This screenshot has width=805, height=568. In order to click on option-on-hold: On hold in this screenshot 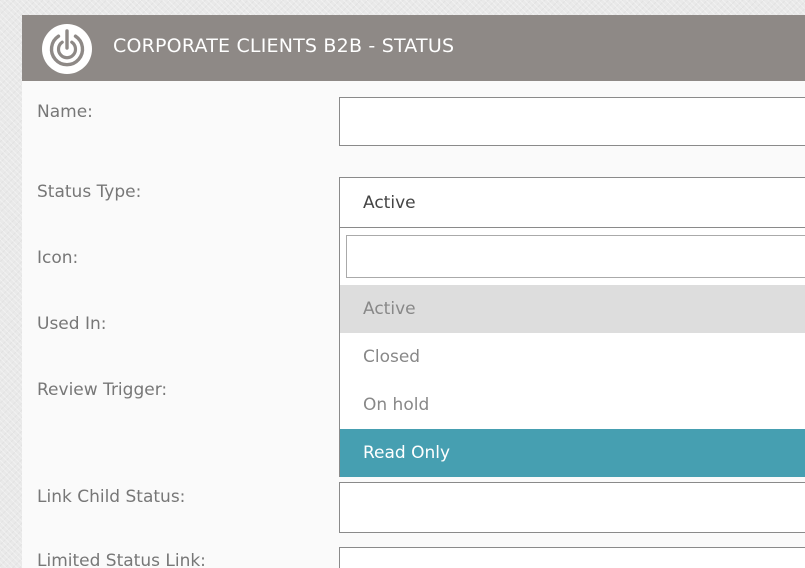, I will do `click(572, 405)`.